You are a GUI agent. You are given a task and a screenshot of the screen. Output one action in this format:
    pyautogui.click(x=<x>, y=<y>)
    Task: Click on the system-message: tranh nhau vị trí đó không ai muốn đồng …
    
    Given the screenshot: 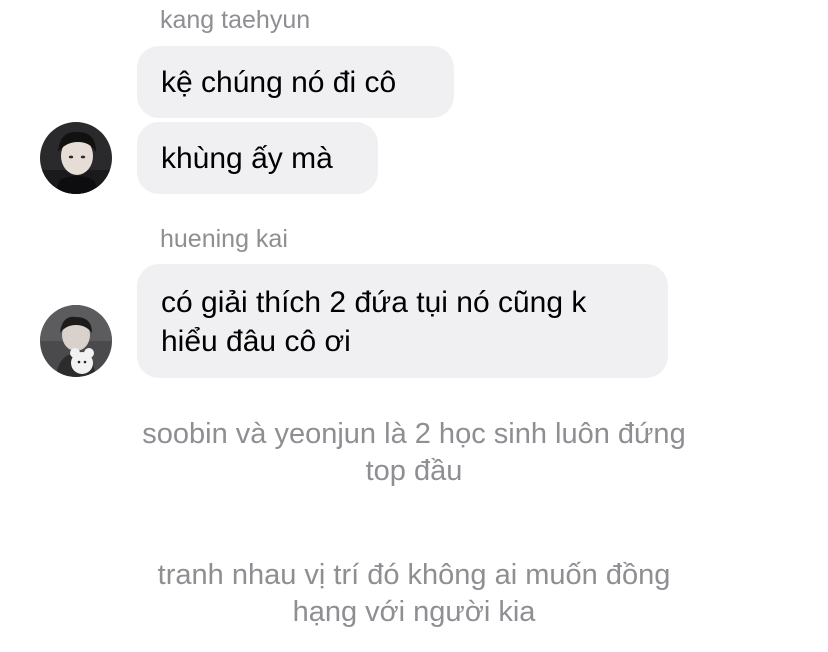 What is the action you would take?
    pyautogui.click(x=414, y=594)
    